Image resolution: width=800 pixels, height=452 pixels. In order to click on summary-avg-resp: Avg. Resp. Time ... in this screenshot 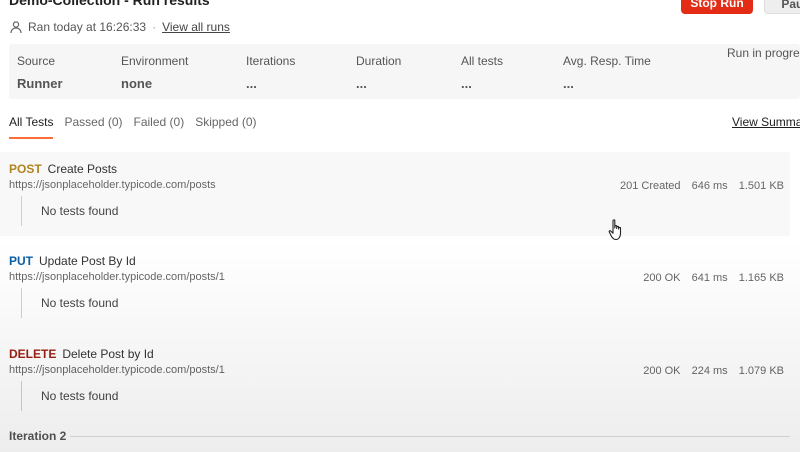, I will do `click(607, 72)`.